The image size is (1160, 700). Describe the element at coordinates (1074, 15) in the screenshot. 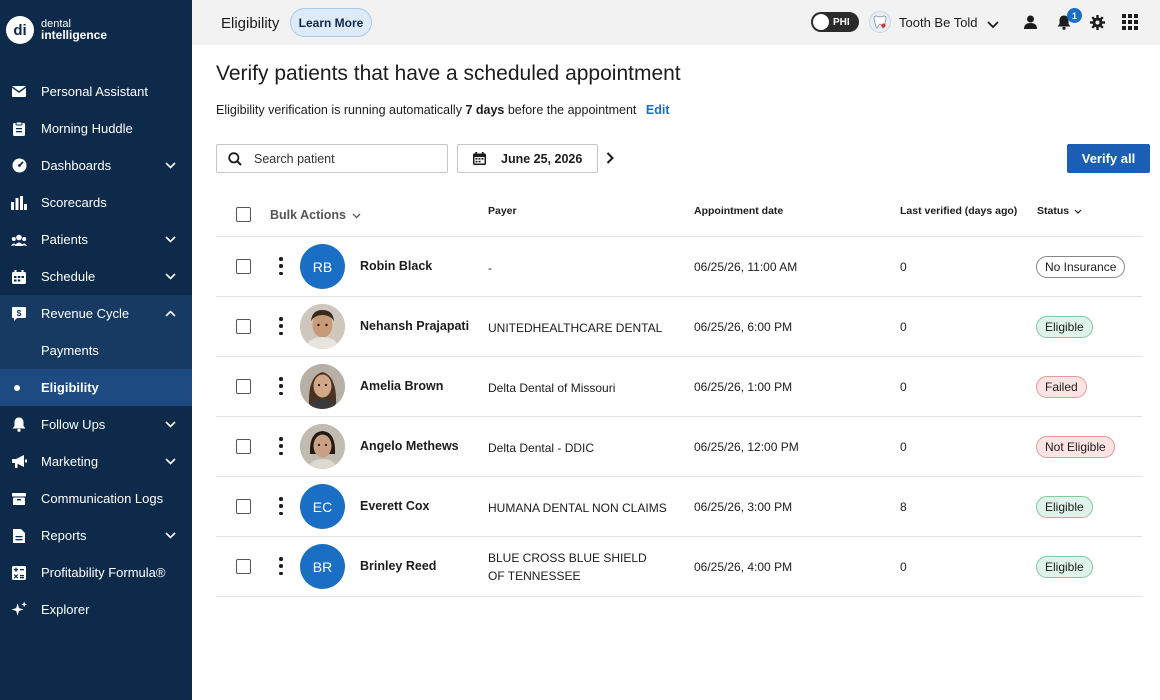

I see `notification-badge: 1` at that location.